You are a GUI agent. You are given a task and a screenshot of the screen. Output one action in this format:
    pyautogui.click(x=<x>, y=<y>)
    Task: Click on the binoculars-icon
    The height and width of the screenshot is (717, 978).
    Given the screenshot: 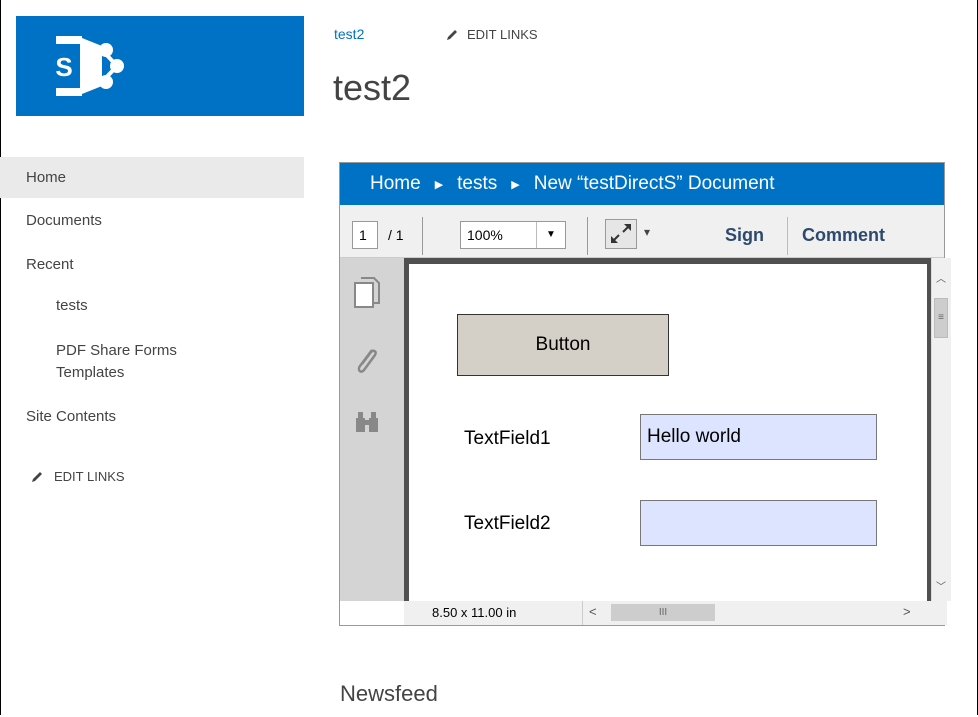 What is the action you would take?
    pyautogui.click(x=367, y=423)
    